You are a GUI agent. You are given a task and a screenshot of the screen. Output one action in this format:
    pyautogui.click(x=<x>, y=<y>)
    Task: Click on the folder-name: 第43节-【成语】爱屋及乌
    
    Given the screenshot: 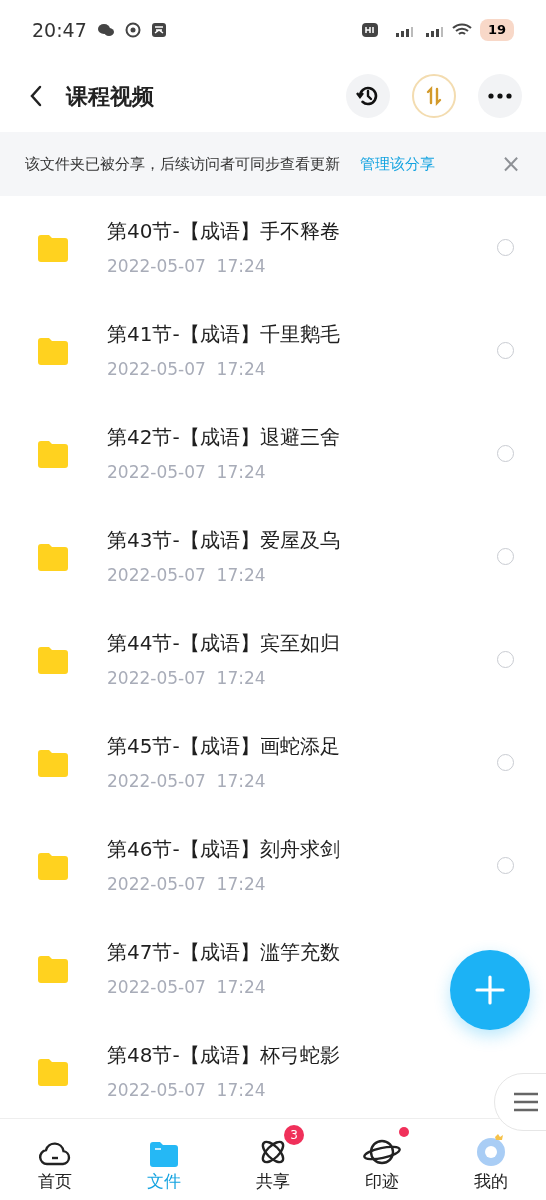 What is the action you would take?
    pyautogui.click(x=223, y=540)
    